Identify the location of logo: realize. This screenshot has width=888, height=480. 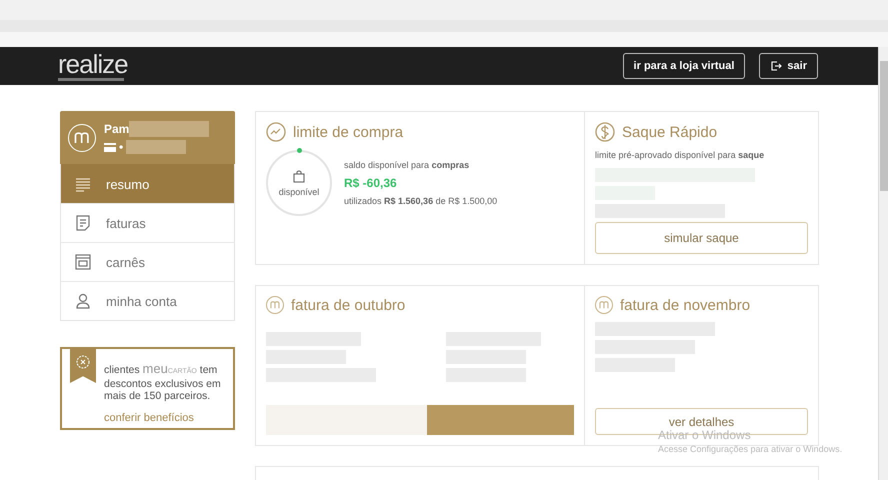
(93, 64).